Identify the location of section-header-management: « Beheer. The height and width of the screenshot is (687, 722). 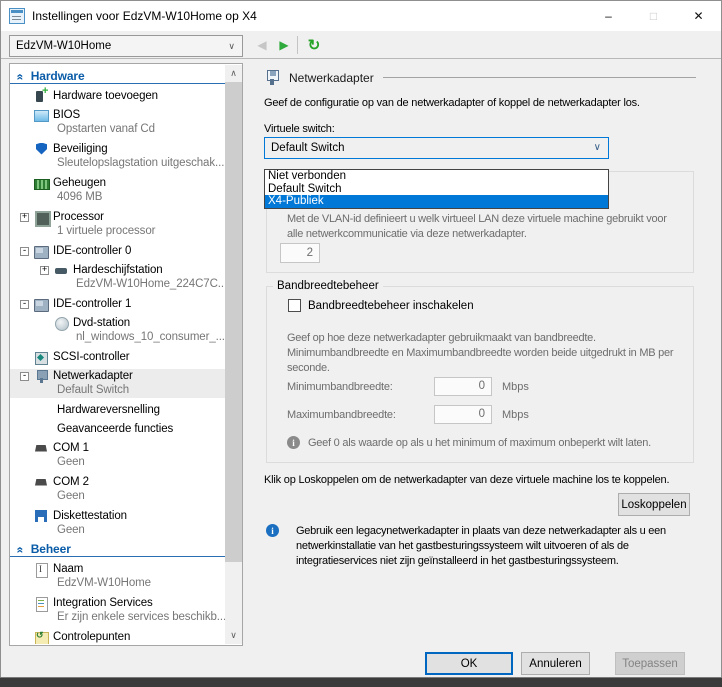
(117, 549).